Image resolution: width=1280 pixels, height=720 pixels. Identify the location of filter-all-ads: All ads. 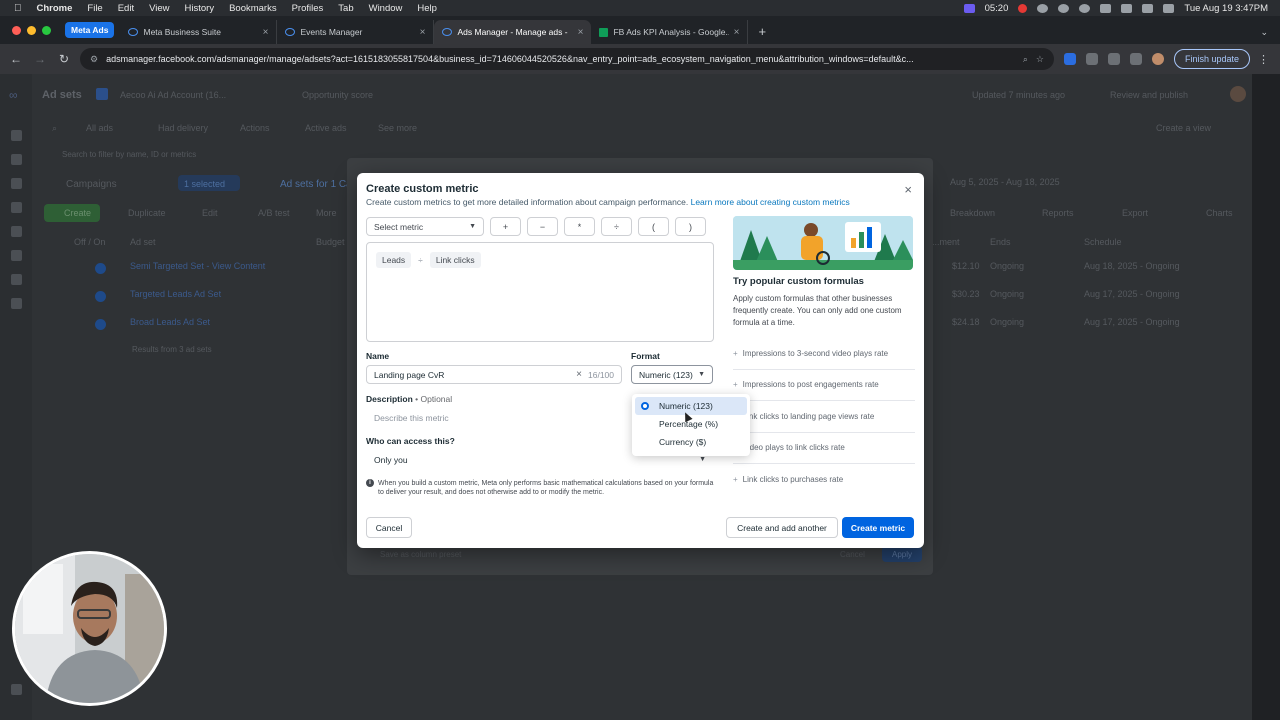
(99, 128).